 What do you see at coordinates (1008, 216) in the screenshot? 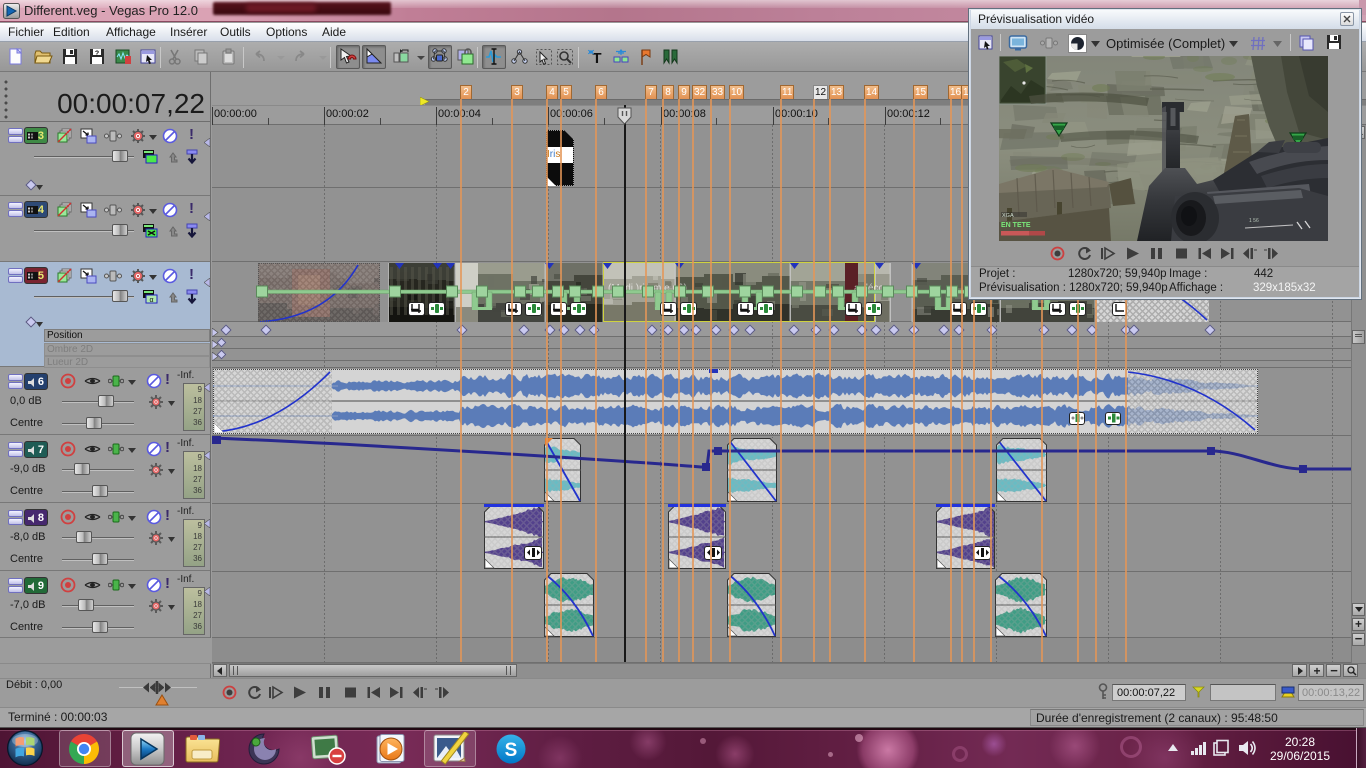
I see `svg-text: XGA` at bounding box center [1008, 216].